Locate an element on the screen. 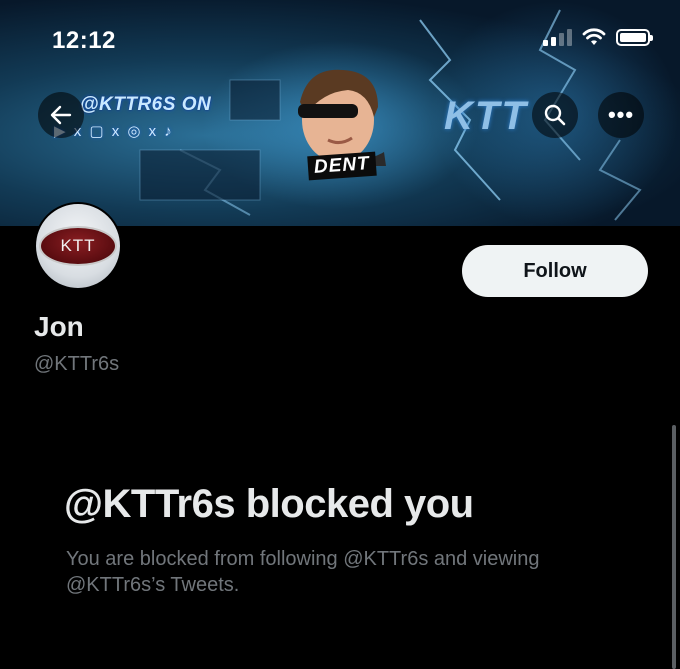  more-button: ••• is located at coordinates (621, 115).